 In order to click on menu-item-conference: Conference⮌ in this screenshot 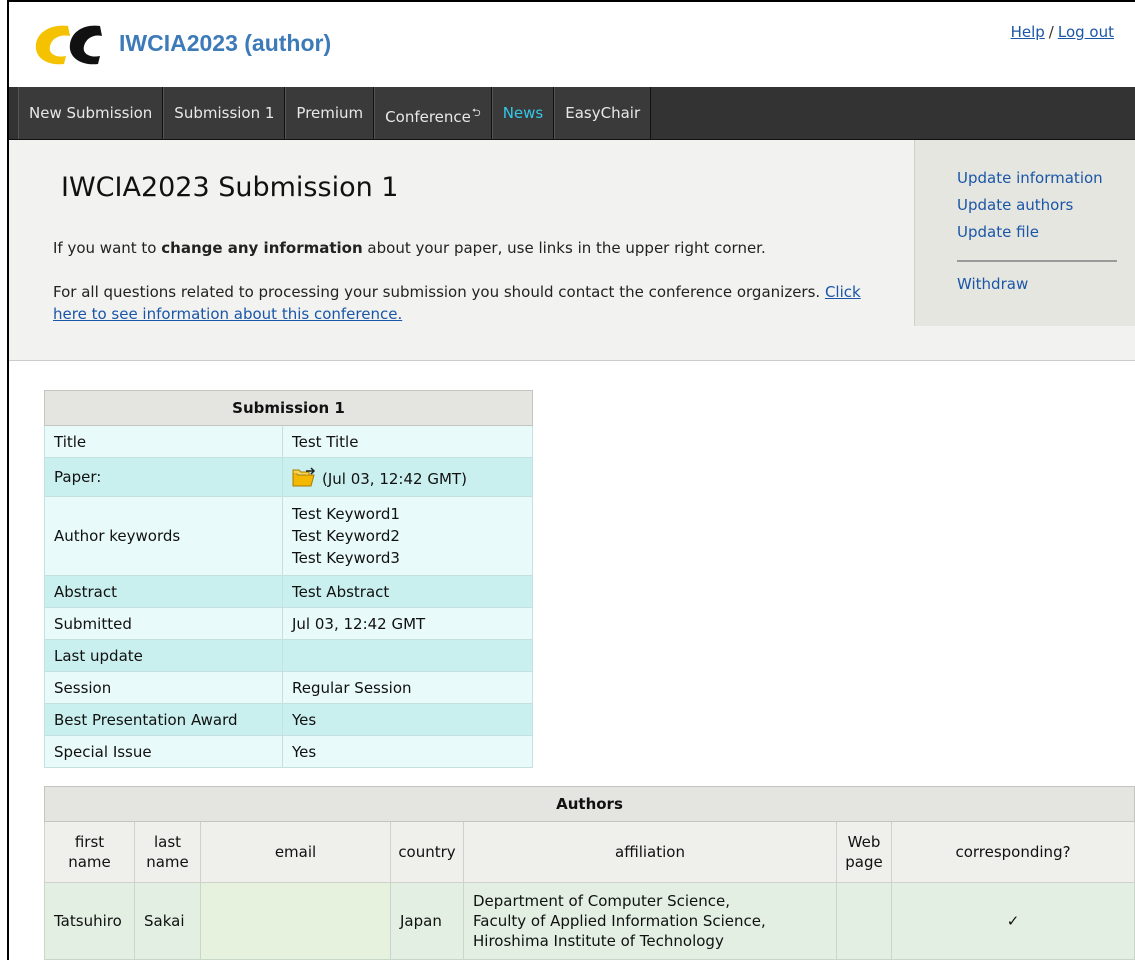, I will do `click(433, 113)`.